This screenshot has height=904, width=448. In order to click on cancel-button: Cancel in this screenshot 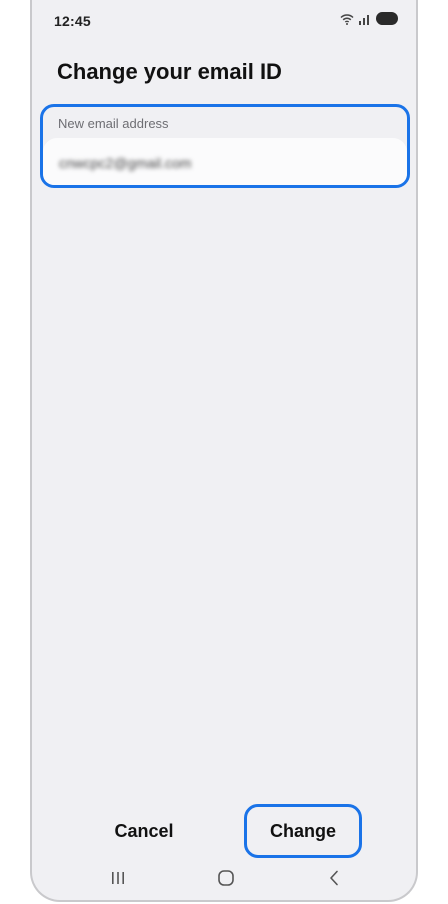, I will do `click(144, 831)`.